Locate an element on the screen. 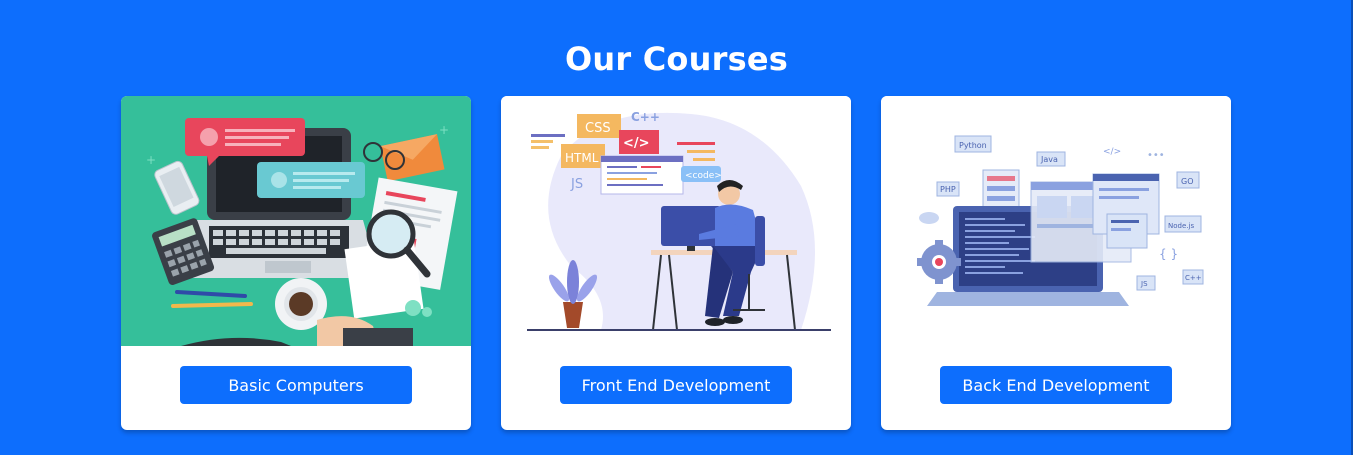 This screenshot has height=455, width=1353. tag-code-bubble: <code> is located at coordinates (703, 176).